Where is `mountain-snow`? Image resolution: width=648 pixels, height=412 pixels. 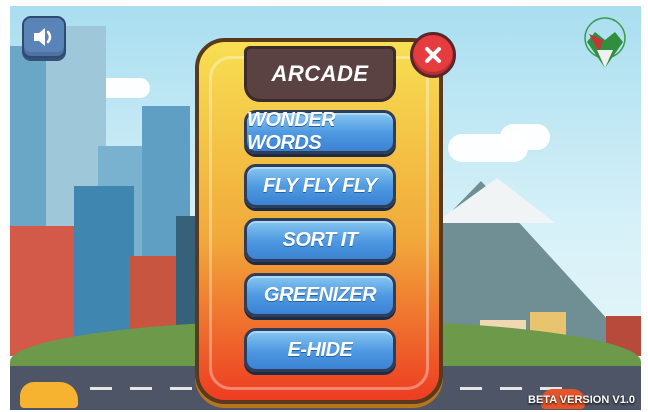
mountain-snow is located at coordinates (495, 200).